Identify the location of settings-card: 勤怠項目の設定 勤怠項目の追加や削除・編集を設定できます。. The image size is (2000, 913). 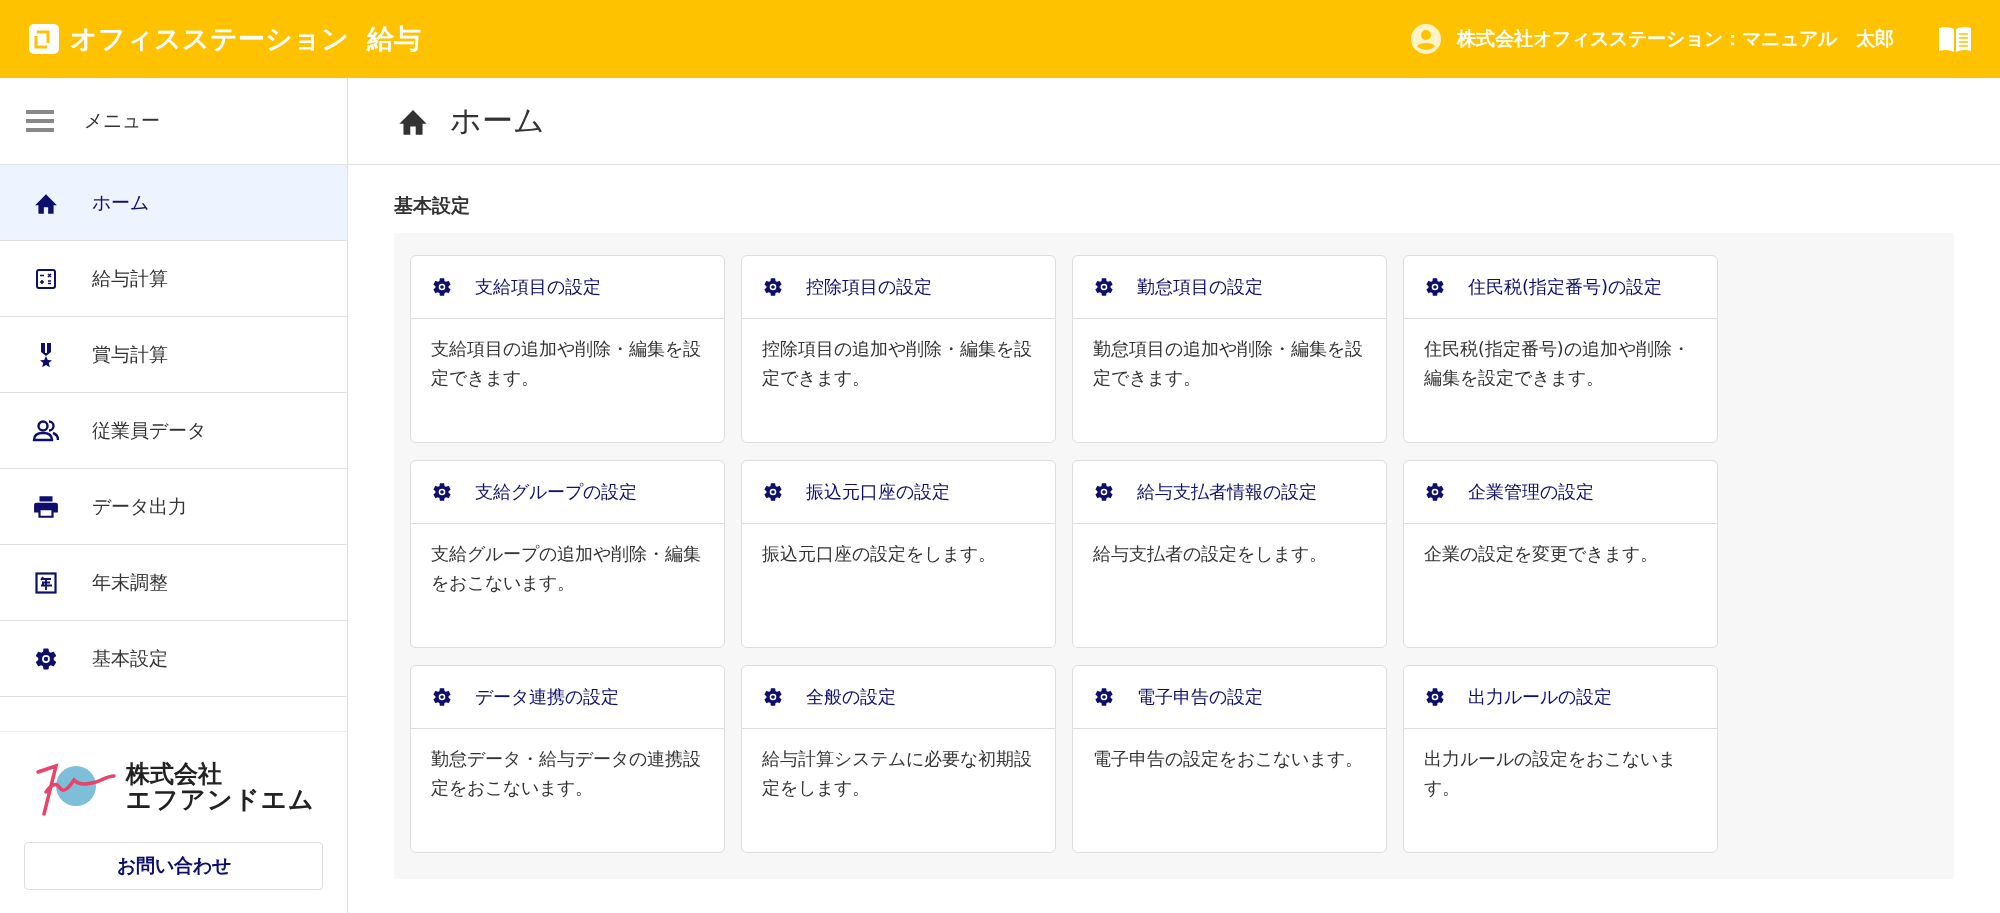
(1229, 349).